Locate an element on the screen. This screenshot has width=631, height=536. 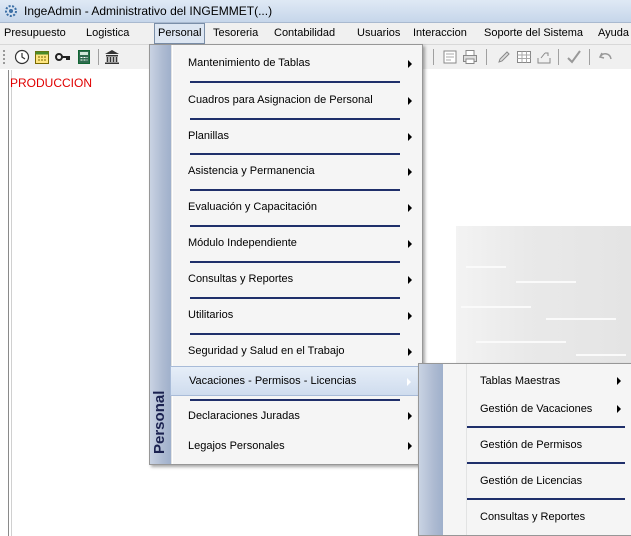
edit-icon is located at coordinates (504, 57).